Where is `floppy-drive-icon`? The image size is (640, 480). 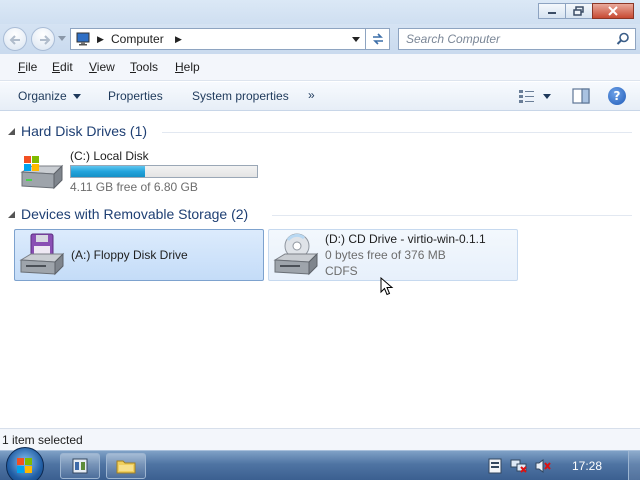
floppy-drive-icon is located at coordinates (42, 254).